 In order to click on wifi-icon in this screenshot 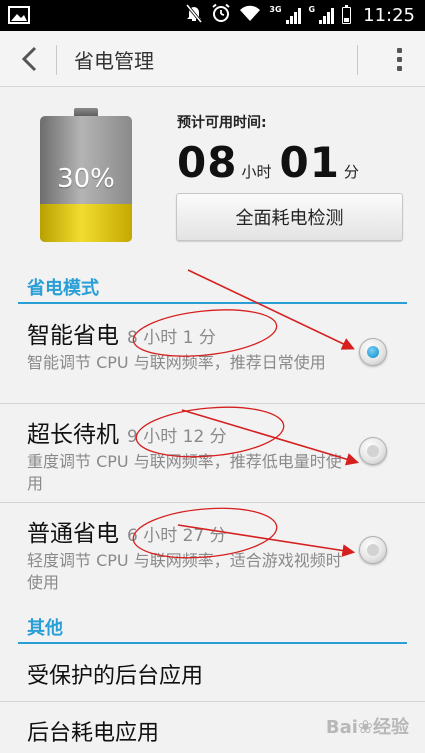, I will do `click(250, 15)`.